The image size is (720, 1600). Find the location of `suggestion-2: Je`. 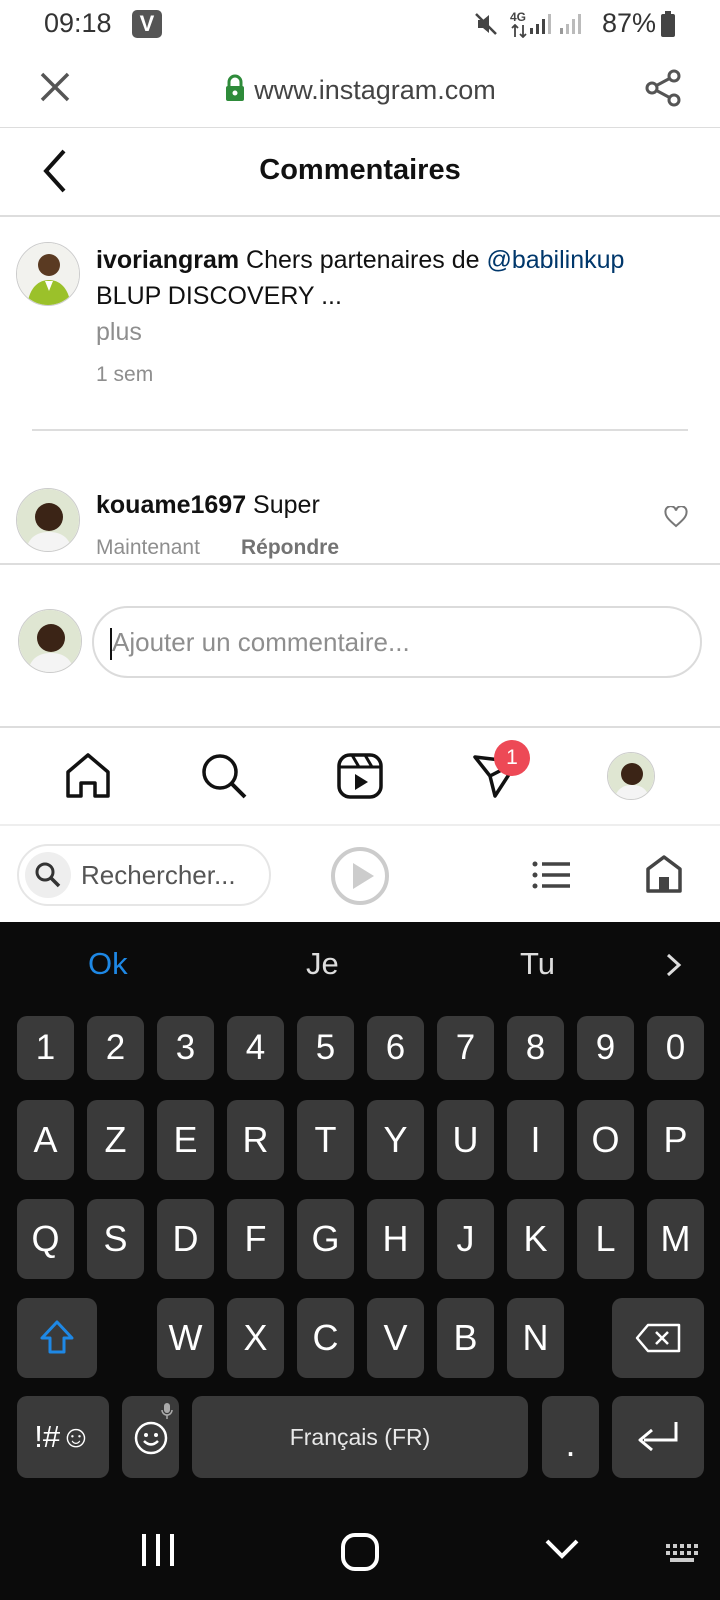

suggestion-2: Je is located at coordinates (322, 964).